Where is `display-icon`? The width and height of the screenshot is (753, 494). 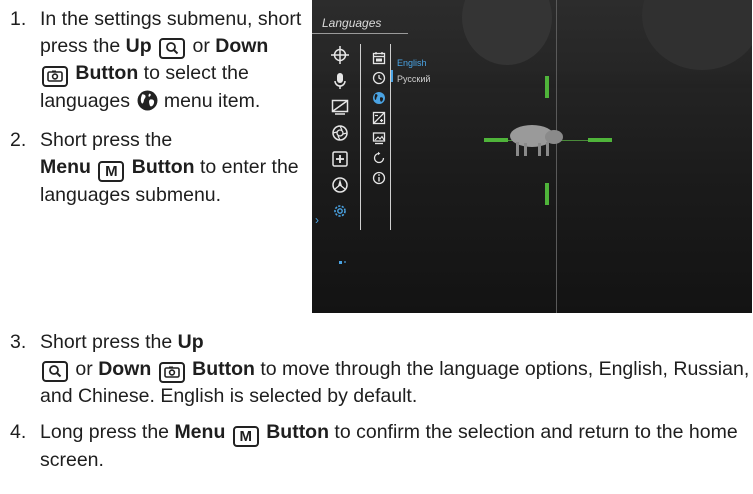 display-icon is located at coordinates (340, 107).